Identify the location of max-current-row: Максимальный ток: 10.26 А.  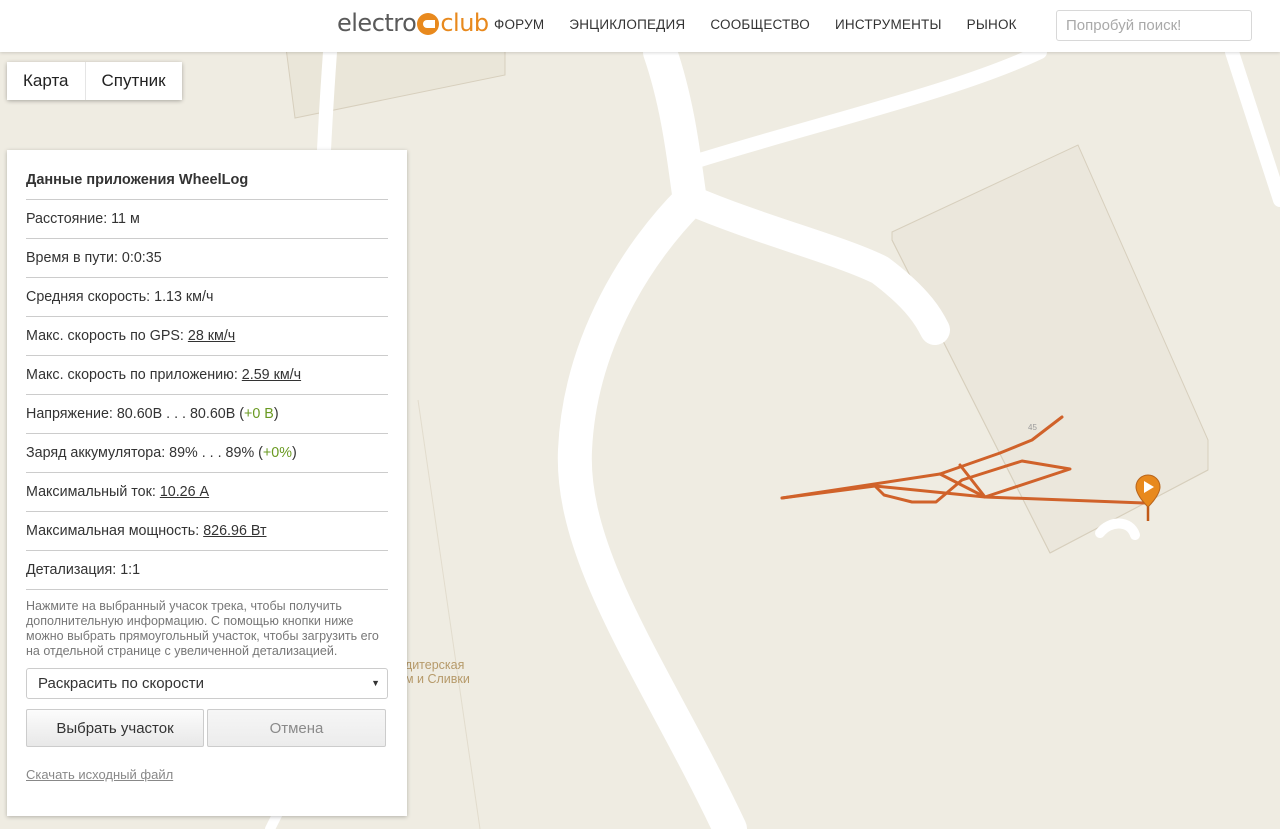
(207, 492).